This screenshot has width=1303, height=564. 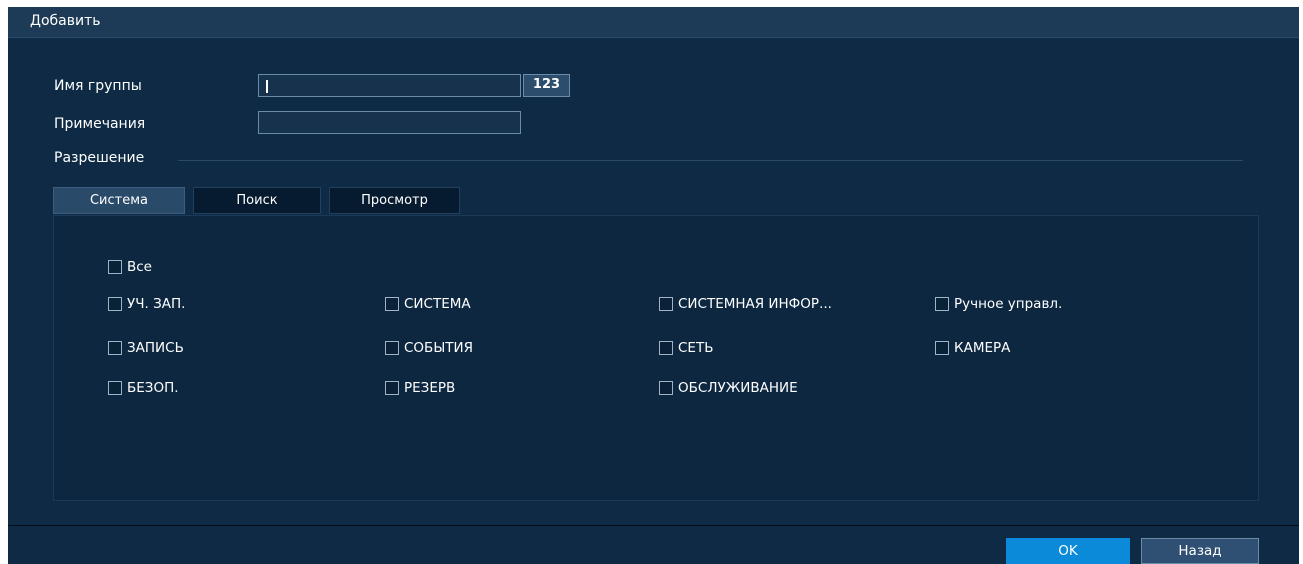 I want to click on checkbox-manual-control: Ручное управл., so click(x=998, y=304).